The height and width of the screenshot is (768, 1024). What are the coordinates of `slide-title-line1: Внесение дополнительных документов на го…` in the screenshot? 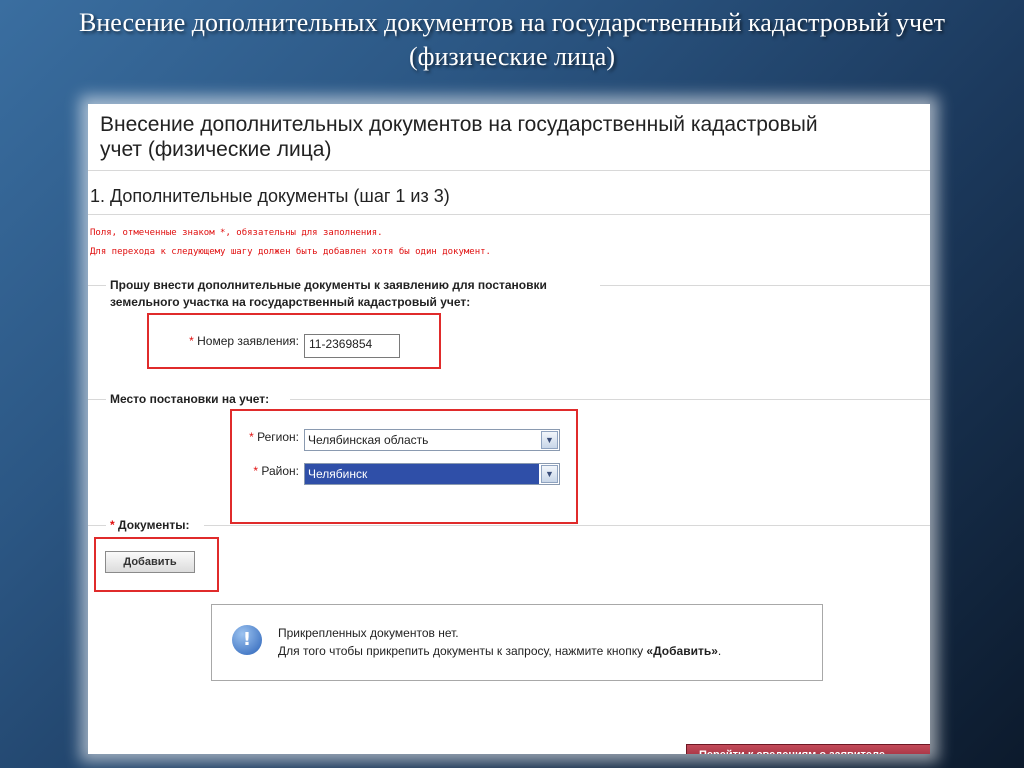 It's located at (512, 22).